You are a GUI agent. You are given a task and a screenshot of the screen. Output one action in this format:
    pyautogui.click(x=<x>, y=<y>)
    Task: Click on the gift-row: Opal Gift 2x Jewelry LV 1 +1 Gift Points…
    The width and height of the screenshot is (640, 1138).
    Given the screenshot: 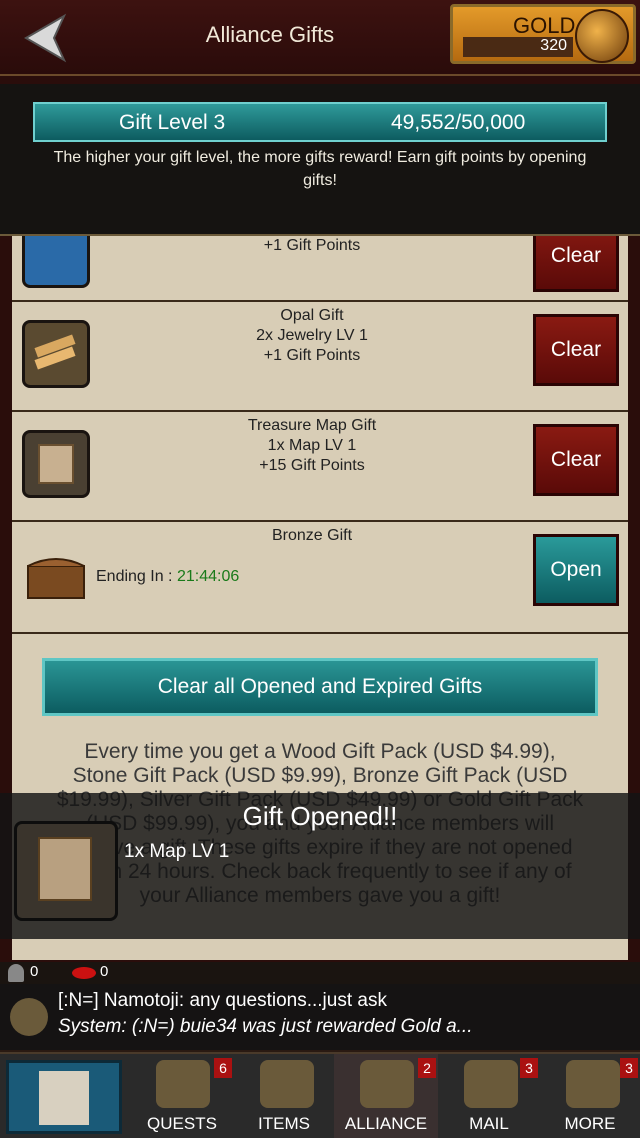 What is the action you would take?
    pyautogui.click(x=320, y=357)
    